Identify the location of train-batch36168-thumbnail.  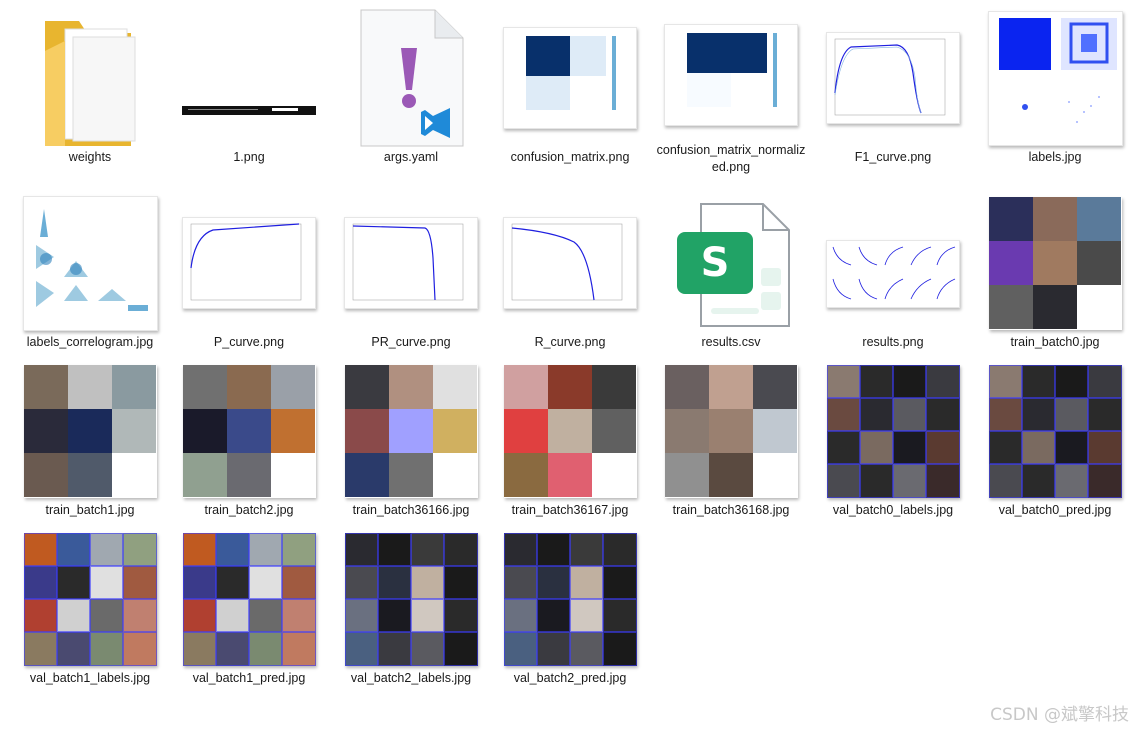
(731, 431).